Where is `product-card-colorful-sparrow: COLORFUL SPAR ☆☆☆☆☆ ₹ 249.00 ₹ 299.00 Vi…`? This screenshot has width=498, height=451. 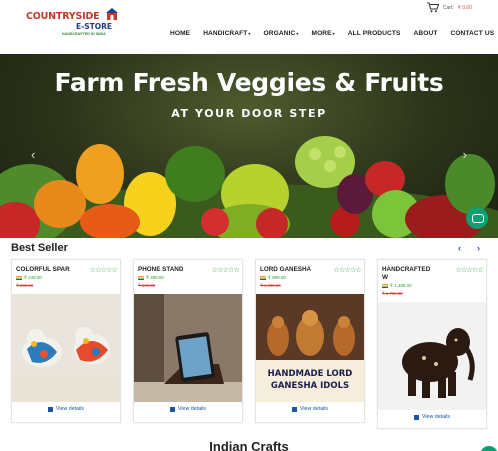
product-card-colorful-sparrow: COLORFUL SPAR ☆☆☆☆☆ ₹ 249.00 ₹ 299.00 Vi… is located at coordinates (66, 341).